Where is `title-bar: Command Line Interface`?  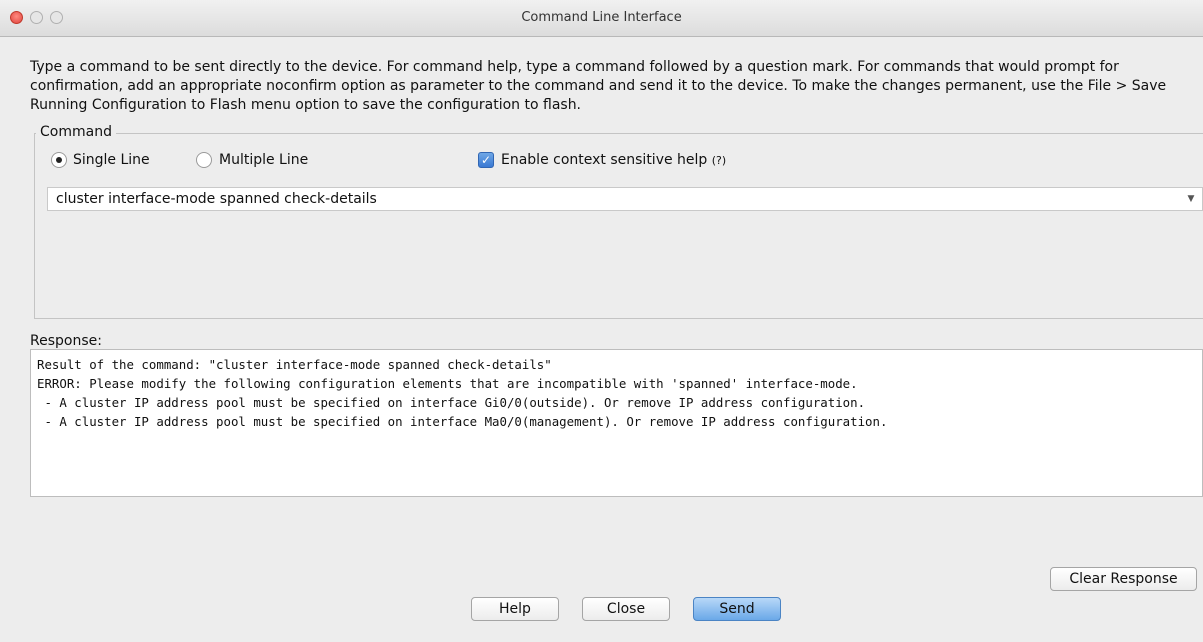 title-bar: Command Line Interface is located at coordinates (601, 18).